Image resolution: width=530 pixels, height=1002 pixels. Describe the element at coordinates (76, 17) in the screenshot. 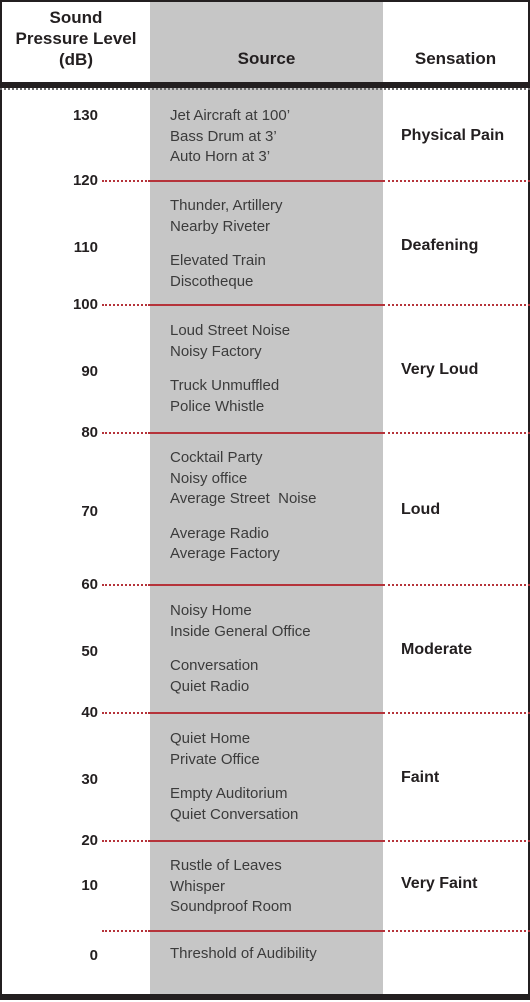

I see `header-level-line1: Sound` at that location.